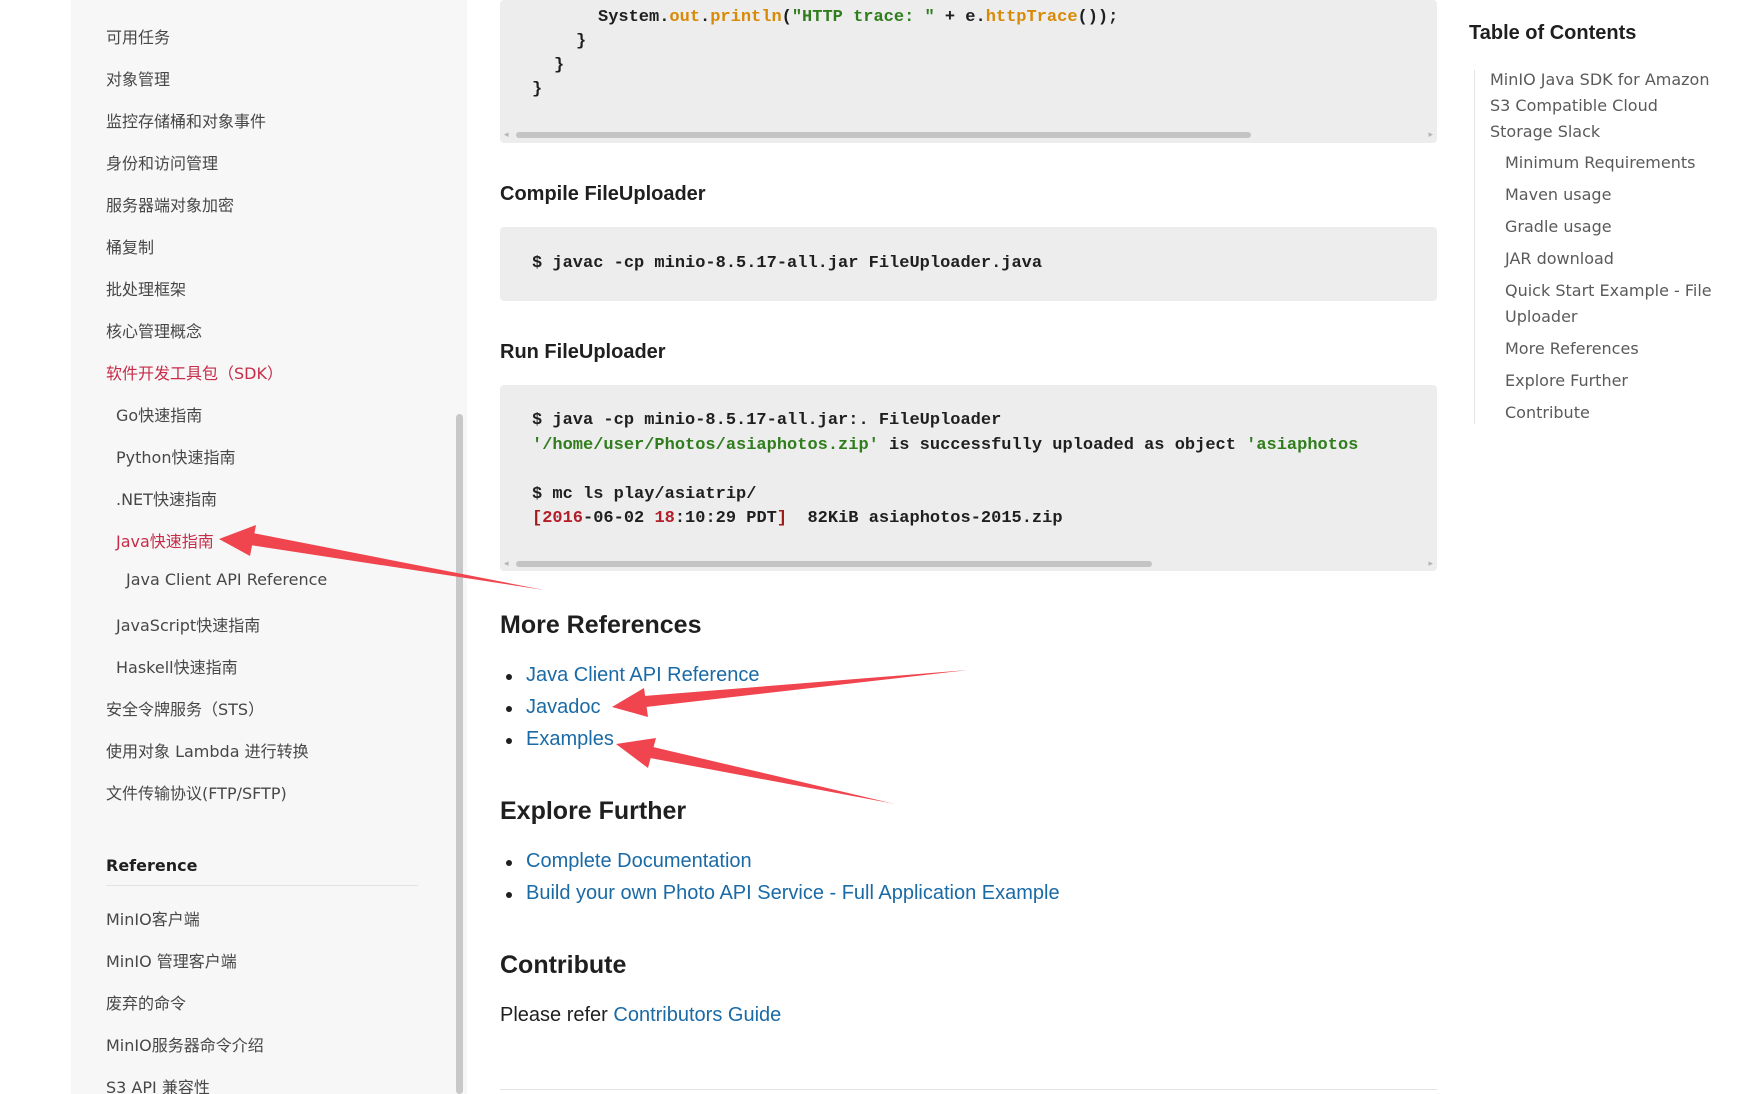 Image resolution: width=1744 pixels, height=1094 pixels. Describe the element at coordinates (563, 707) in the screenshot. I see `link-javadoc: Javadoc` at that location.